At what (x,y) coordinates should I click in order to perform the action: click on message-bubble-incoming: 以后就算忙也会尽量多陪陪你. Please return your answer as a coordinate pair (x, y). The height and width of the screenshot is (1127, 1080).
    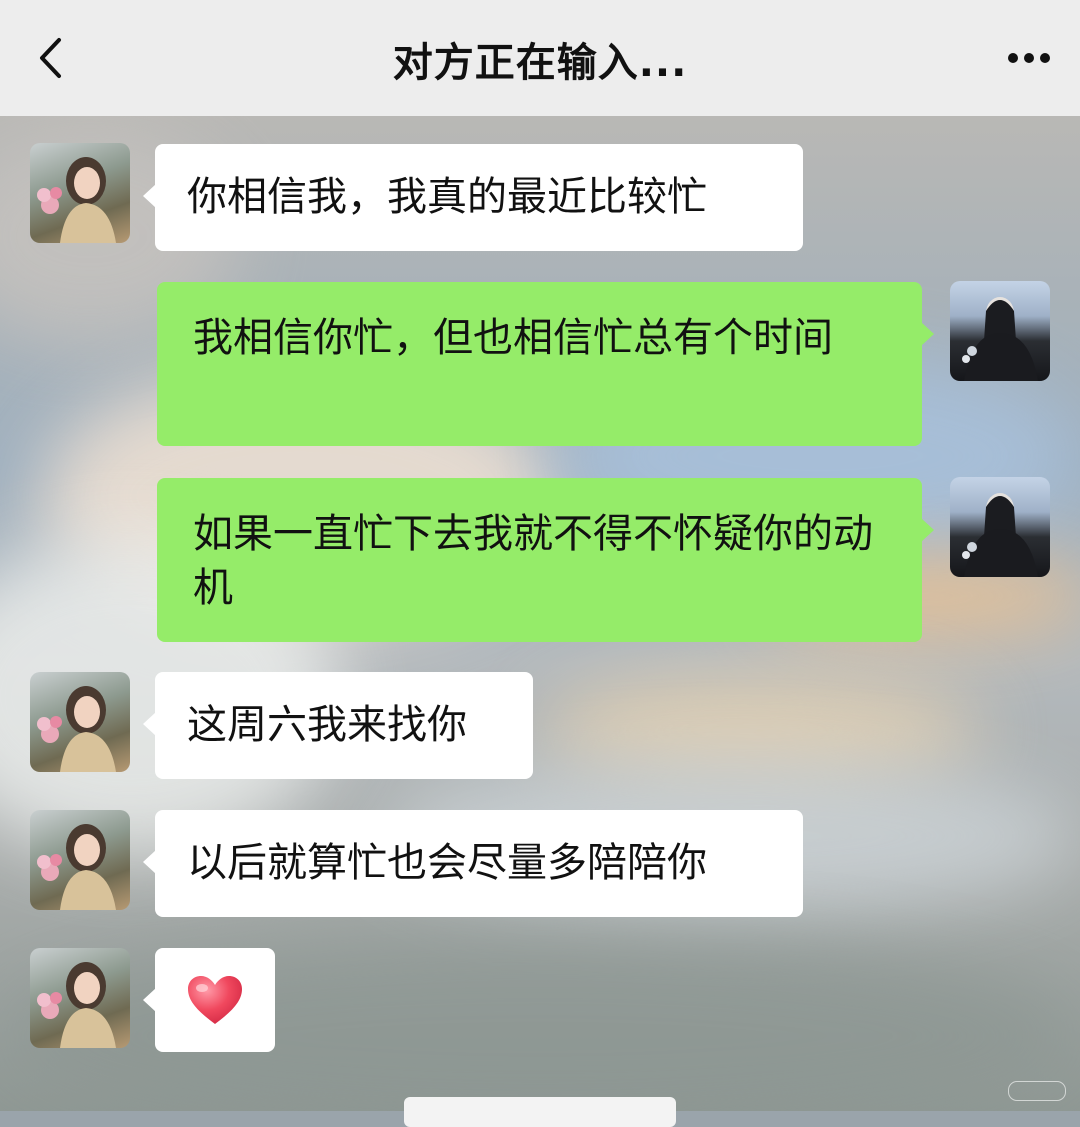
    Looking at the image, I should click on (473, 863).